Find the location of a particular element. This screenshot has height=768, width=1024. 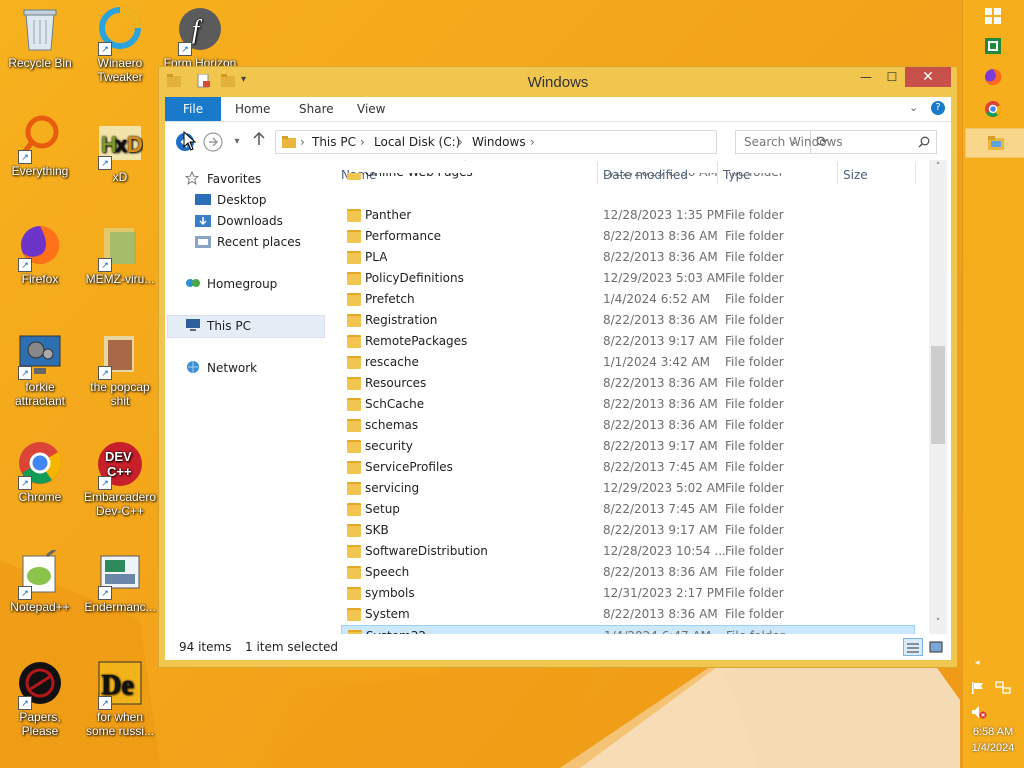

explorer-taskbar-item is located at coordinates (994, 143).